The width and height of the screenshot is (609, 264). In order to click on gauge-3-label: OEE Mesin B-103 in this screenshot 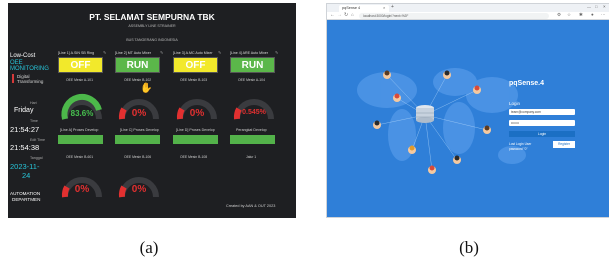, I will do `click(194, 80)`.